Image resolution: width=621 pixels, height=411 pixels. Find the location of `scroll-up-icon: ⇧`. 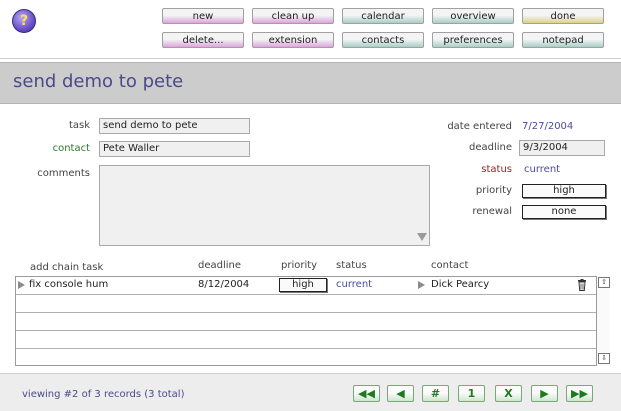

scroll-up-icon: ⇧ is located at coordinates (604, 282).